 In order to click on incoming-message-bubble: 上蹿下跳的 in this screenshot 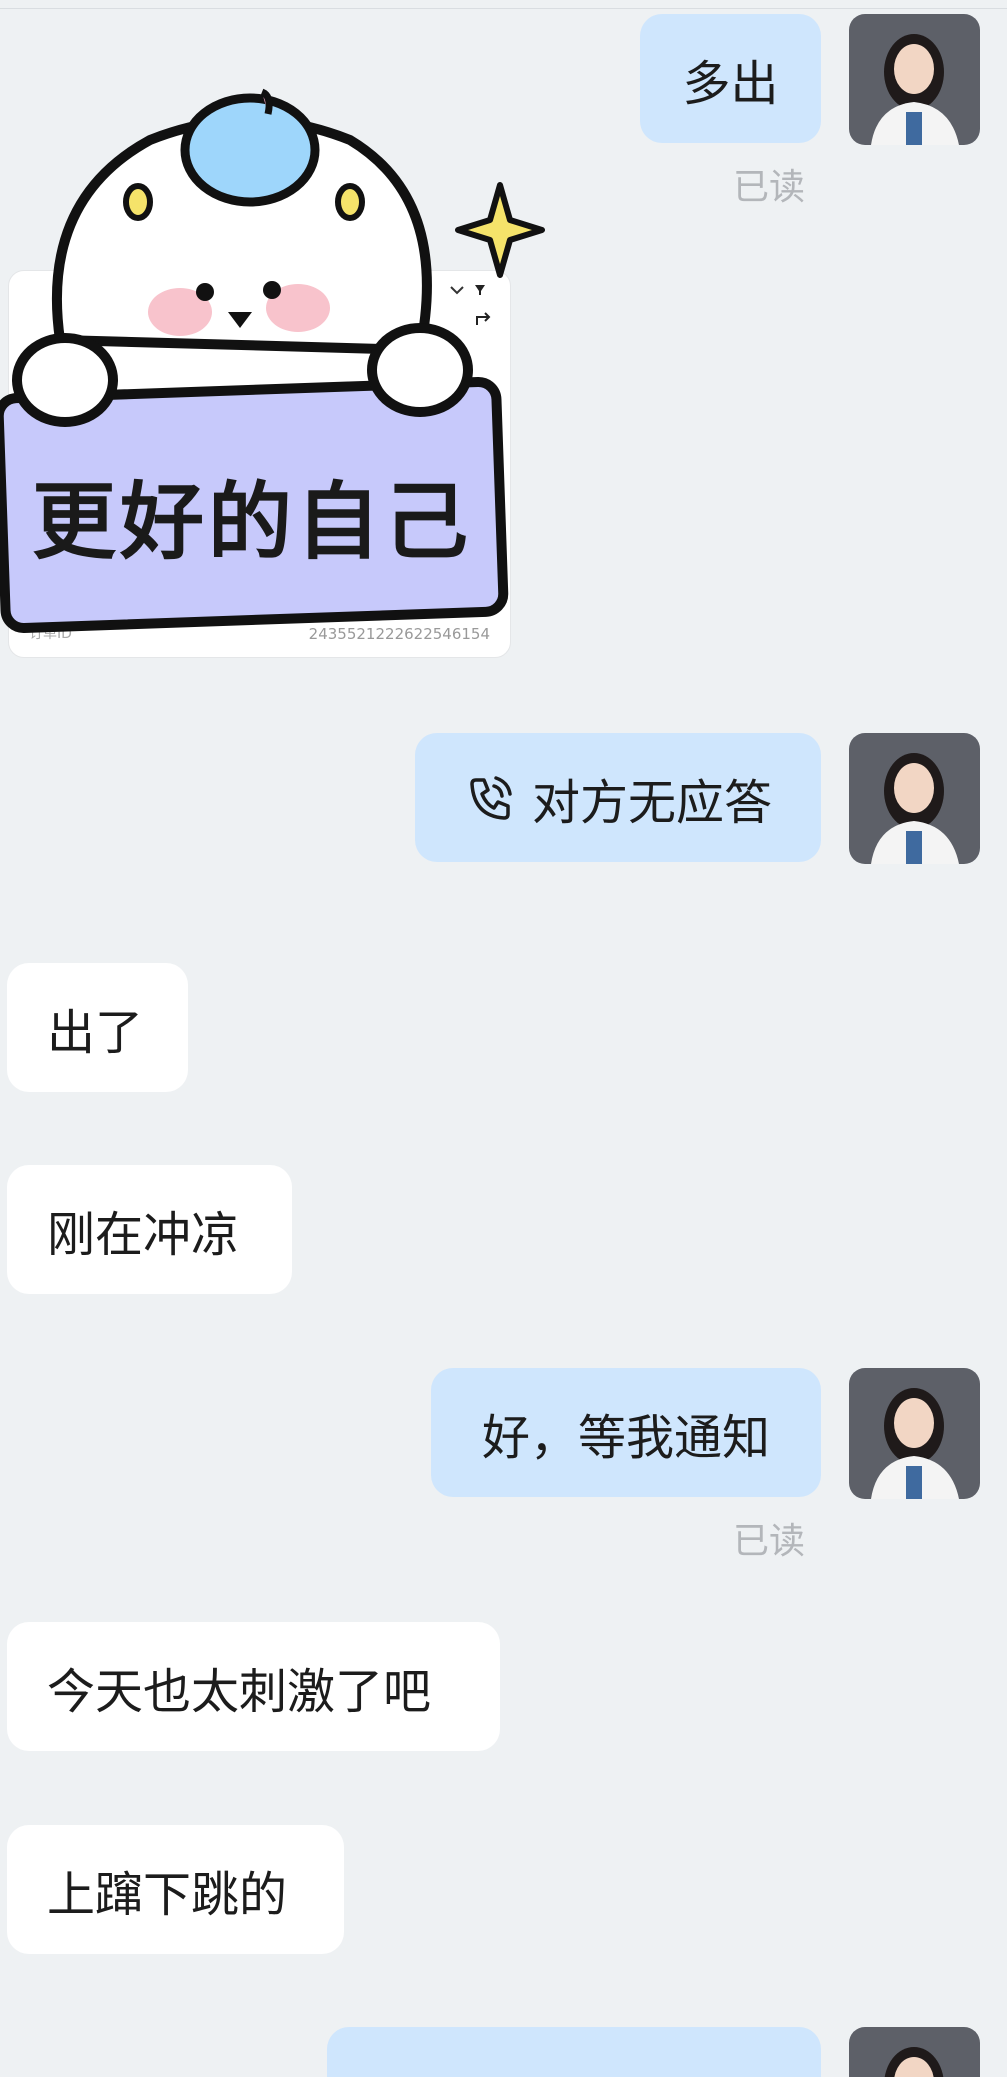, I will do `click(175, 1889)`.